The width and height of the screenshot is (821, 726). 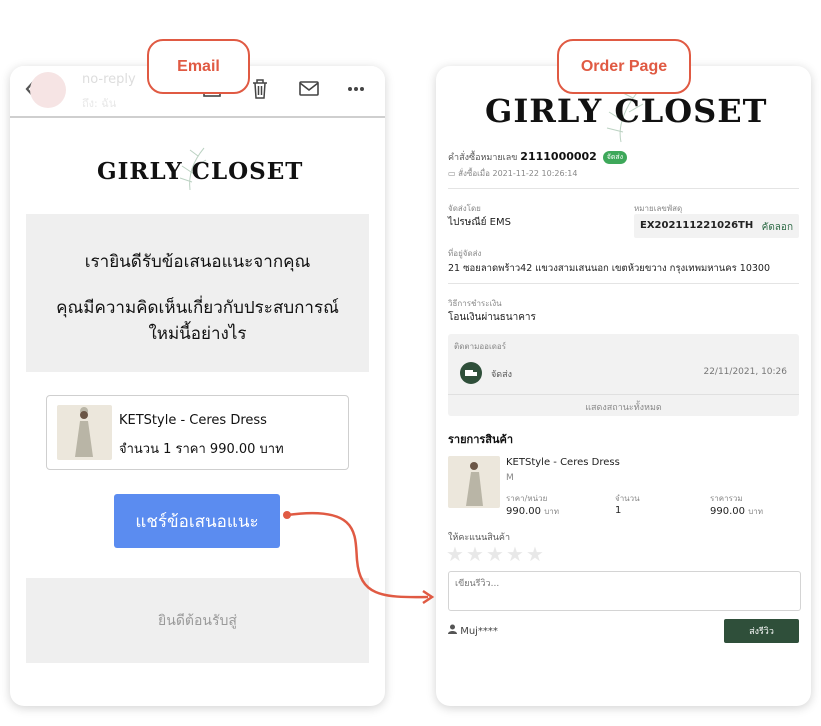 What do you see at coordinates (627, 498) in the screenshot?
I see `qty-label: จำนวน` at bounding box center [627, 498].